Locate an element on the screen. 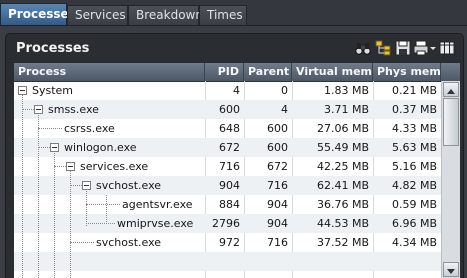  virtual-mem-cell: 62.41 MB is located at coordinates (342, 185).